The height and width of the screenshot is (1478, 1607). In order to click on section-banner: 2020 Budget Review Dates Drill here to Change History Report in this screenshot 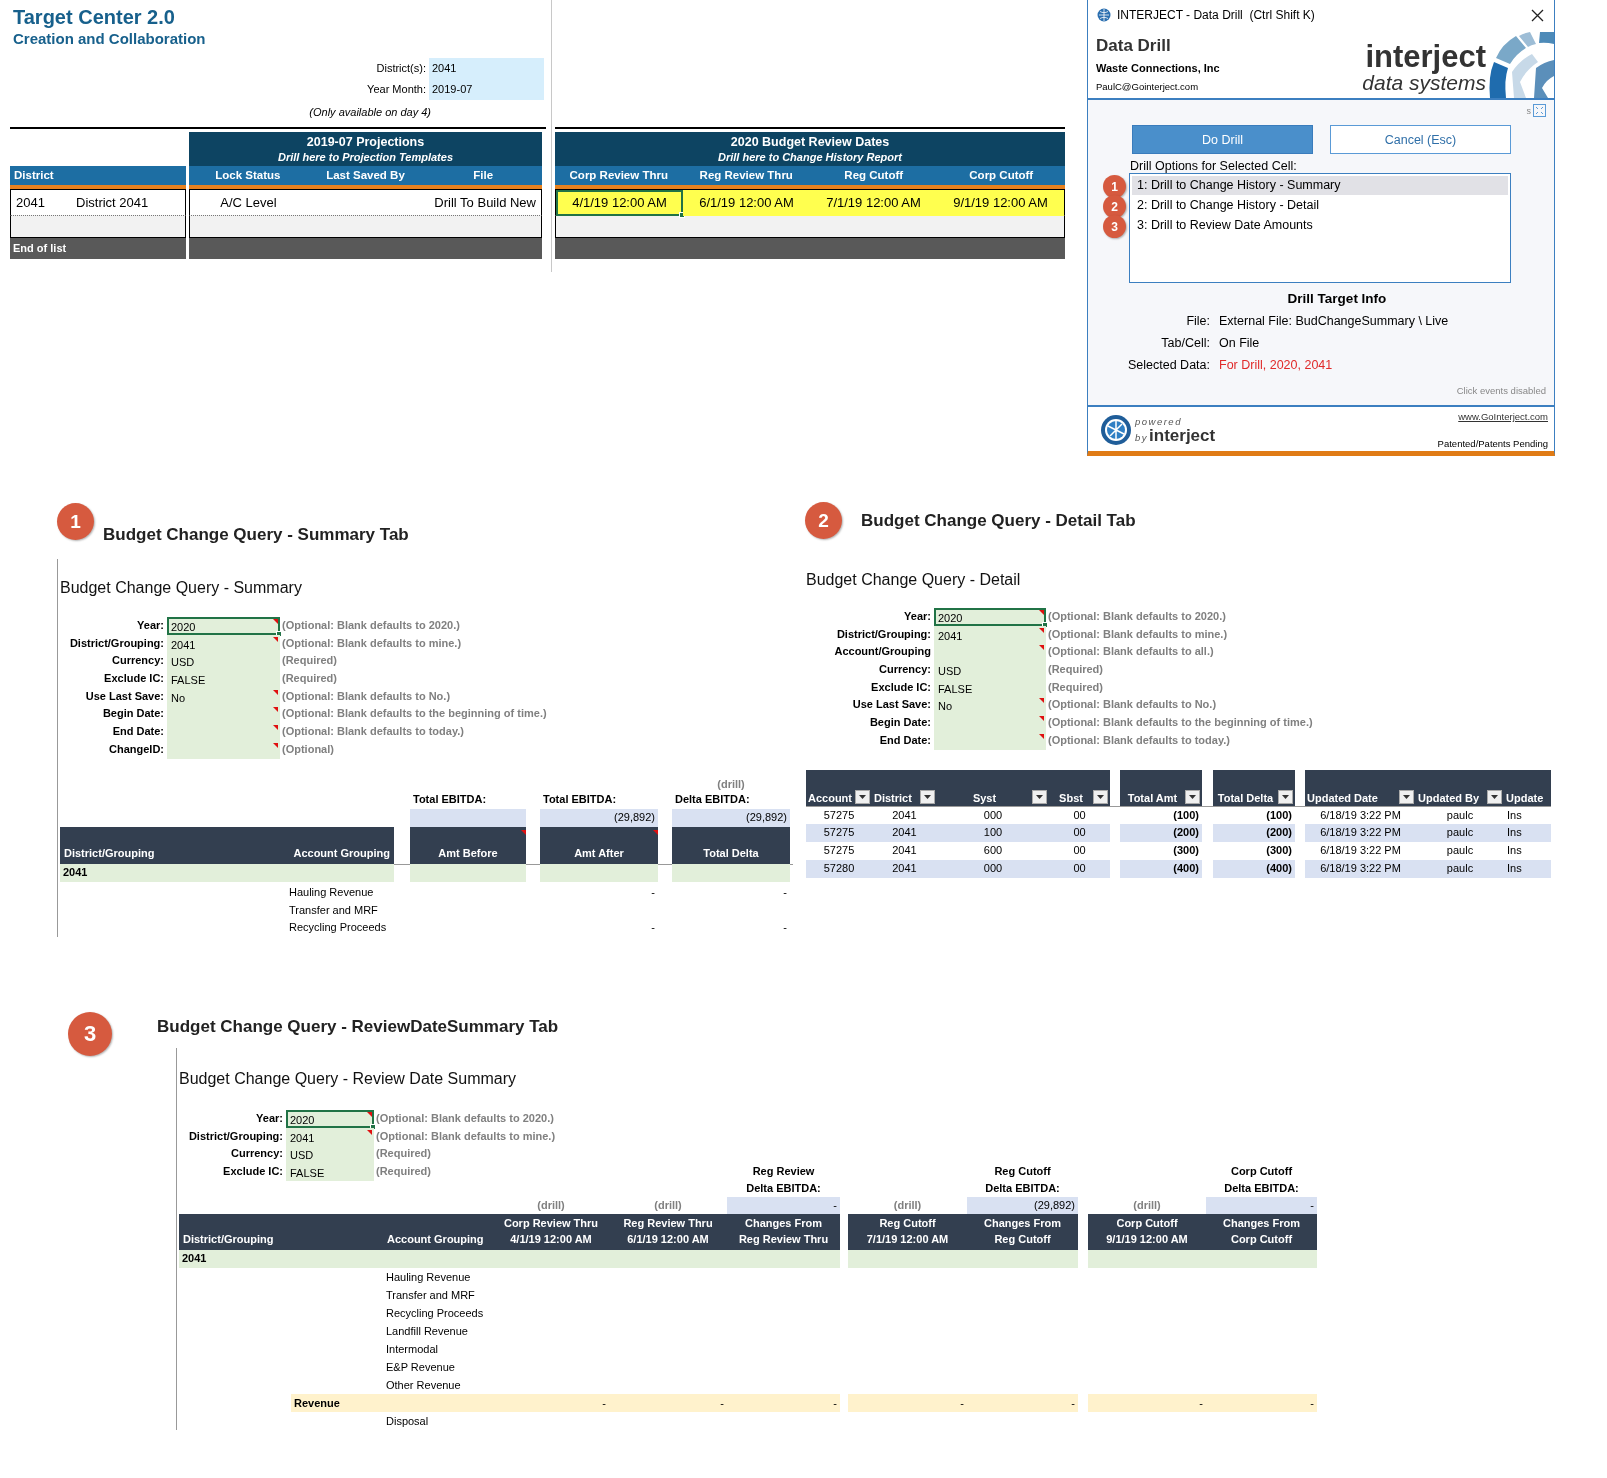, I will do `click(810, 149)`.